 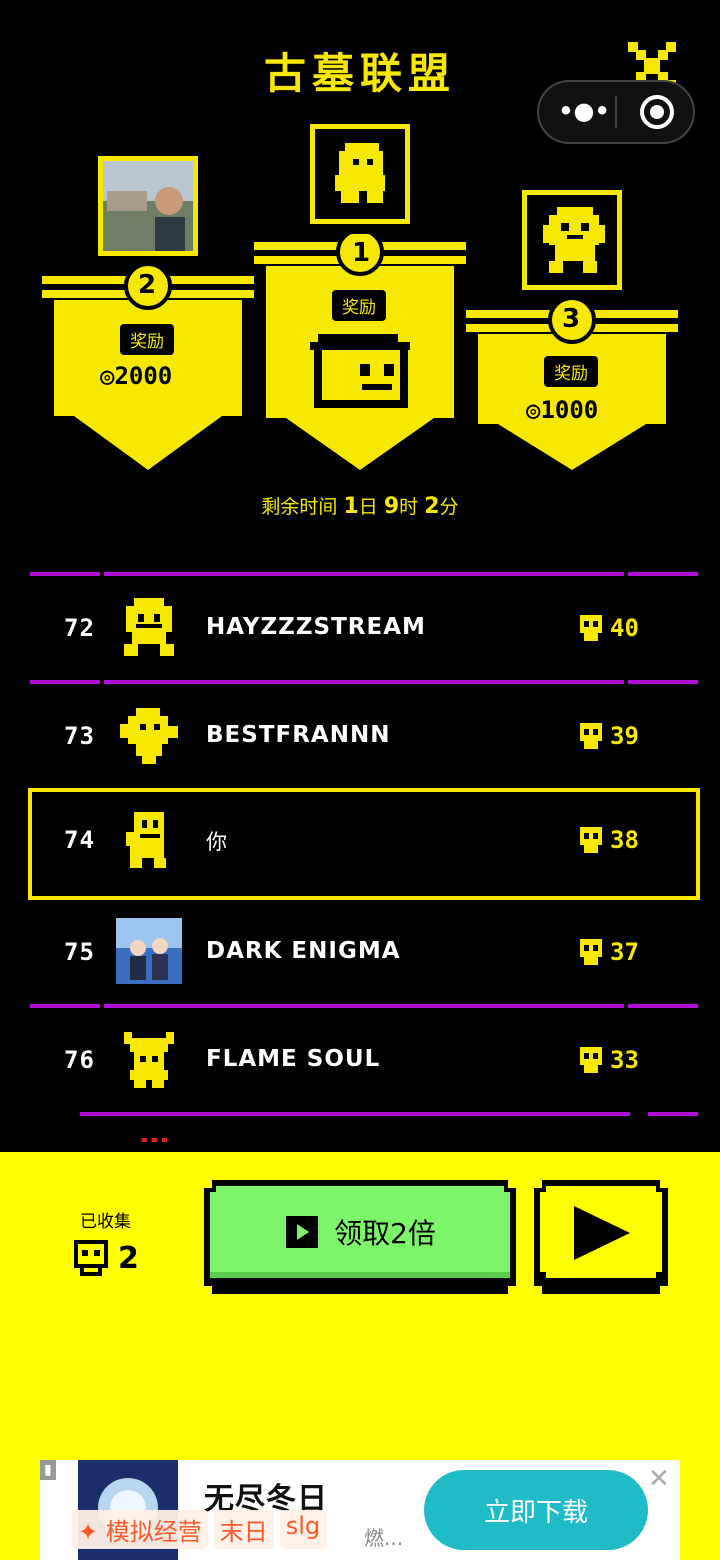 I want to click on play-button, so click(x=601, y=1237).